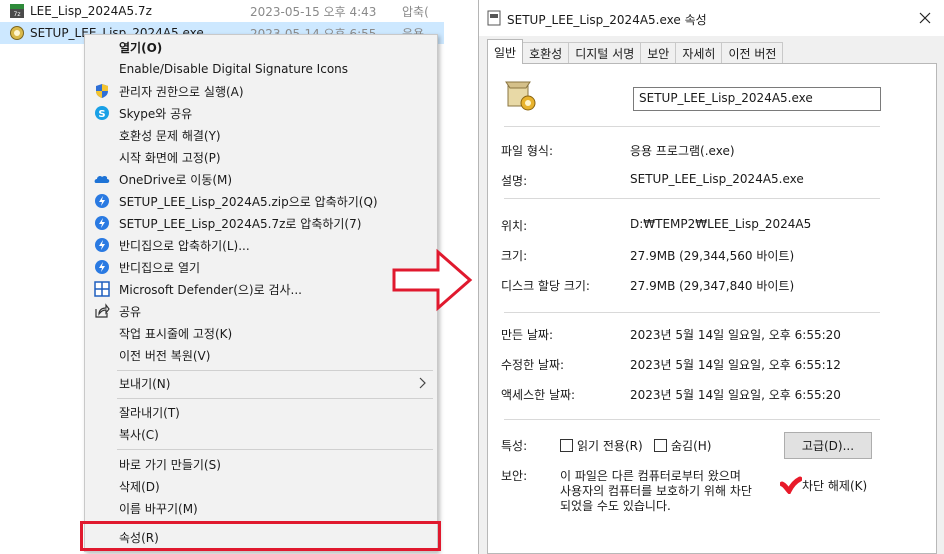  I want to click on chevron-right-icon, so click(422, 383).